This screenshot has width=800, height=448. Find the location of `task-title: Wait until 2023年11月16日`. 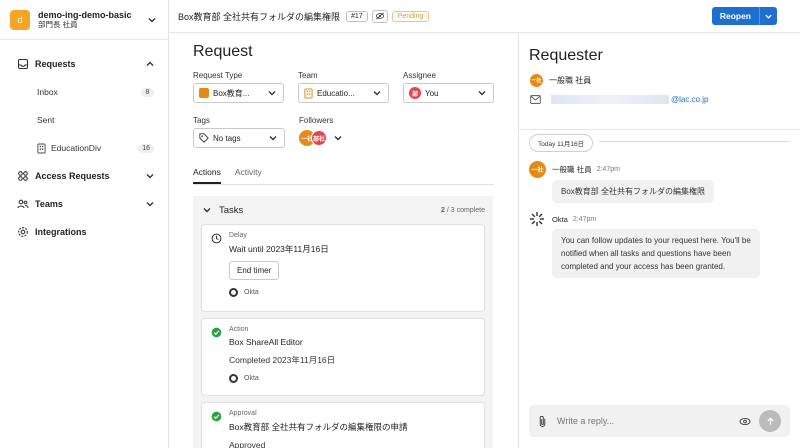

task-title: Wait until 2023年11月16日 is located at coordinates (279, 249).